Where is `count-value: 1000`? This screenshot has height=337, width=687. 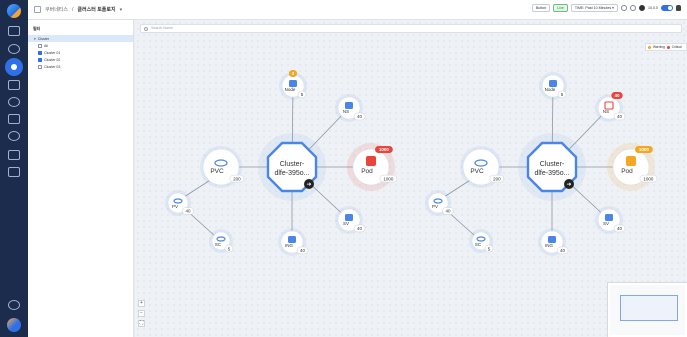
count-value: 1000 is located at coordinates (388, 178).